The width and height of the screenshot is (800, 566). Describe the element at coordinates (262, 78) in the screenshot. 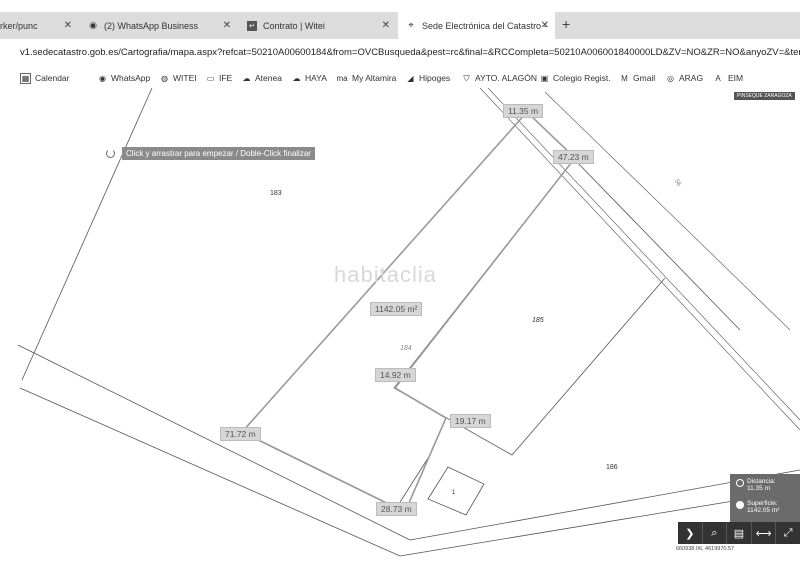

I see `bookmark-atenea: ☁ Atenea` at that location.